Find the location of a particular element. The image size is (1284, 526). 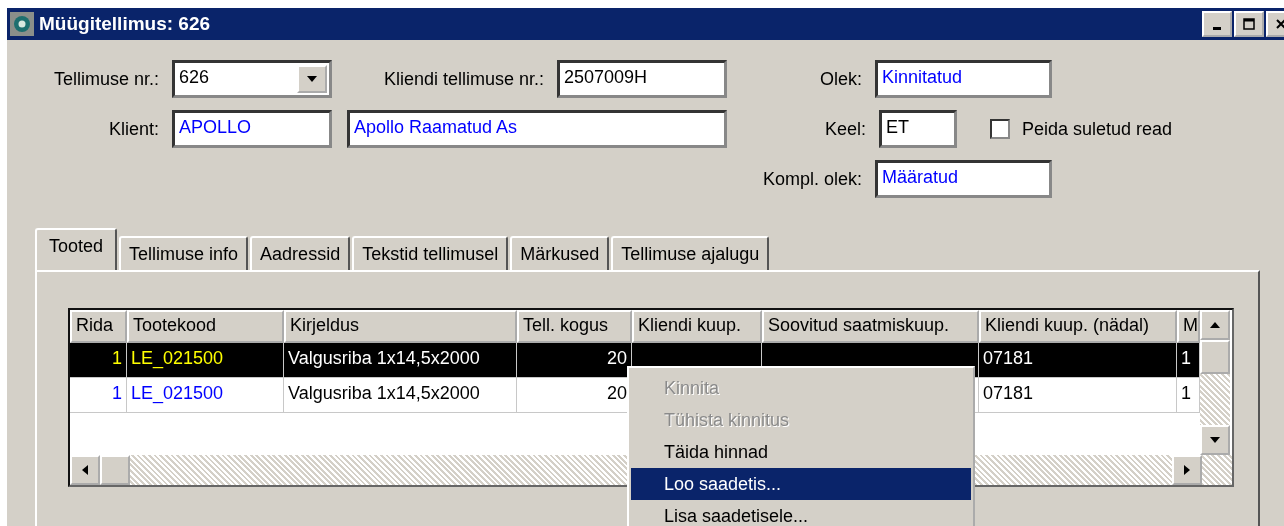

column-header: Rida is located at coordinates (98, 326).